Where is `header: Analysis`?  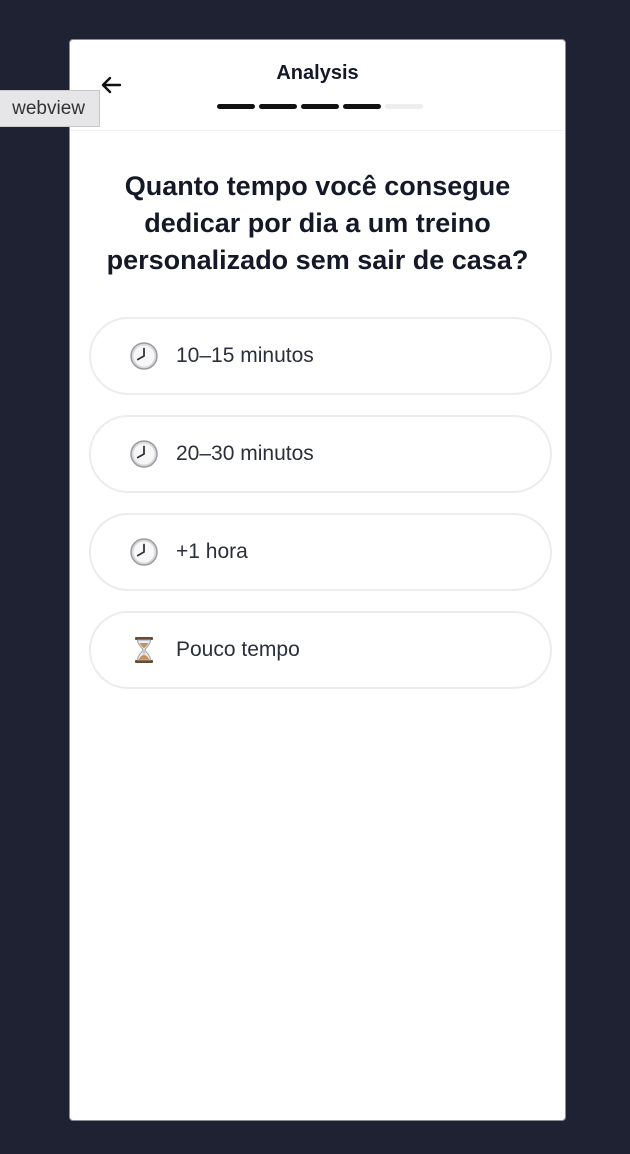 header: Analysis is located at coordinates (317, 85).